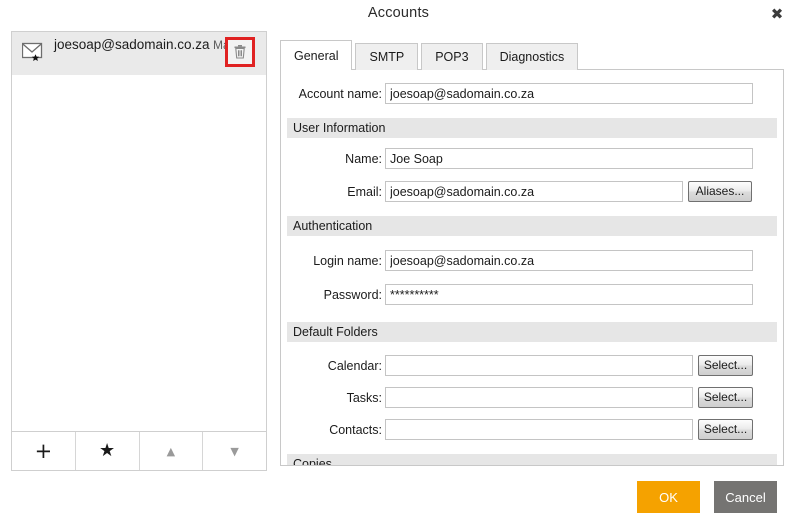  What do you see at coordinates (745, 497) in the screenshot?
I see `cancel-button: Cancel` at bounding box center [745, 497].